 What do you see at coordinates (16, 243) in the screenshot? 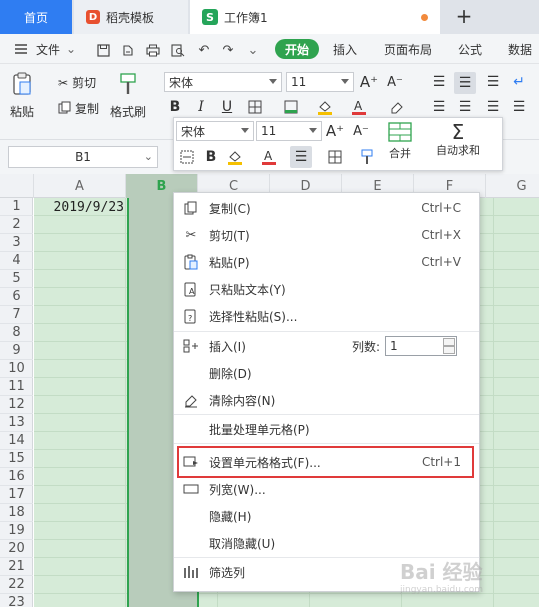
I see `row-header: 3` at bounding box center [16, 243].